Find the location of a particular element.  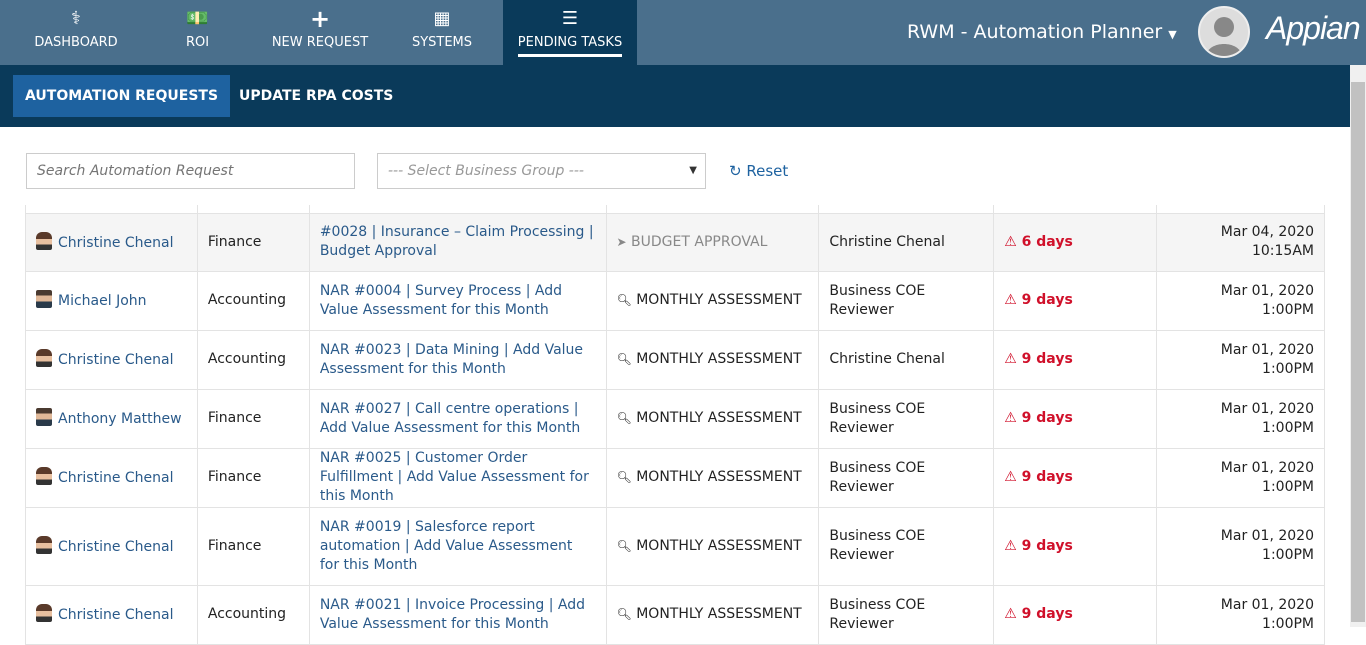

stethoscope-icon: ⚕ is located at coordinates (76, 18).